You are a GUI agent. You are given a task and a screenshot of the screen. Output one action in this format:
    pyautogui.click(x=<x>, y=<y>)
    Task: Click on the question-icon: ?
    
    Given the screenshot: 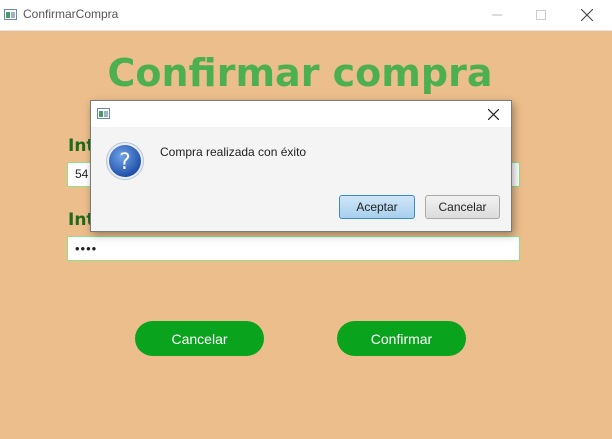 What is the action you would take?
    pyautogui.click(x=125, y=161)
    